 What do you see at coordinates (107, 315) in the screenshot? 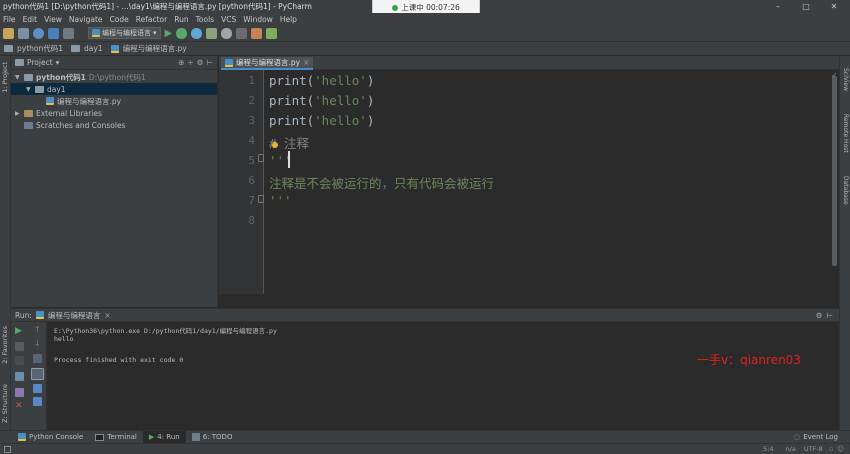
I see `close-run-tab-icon: ×` at bounding box center [107, 315].